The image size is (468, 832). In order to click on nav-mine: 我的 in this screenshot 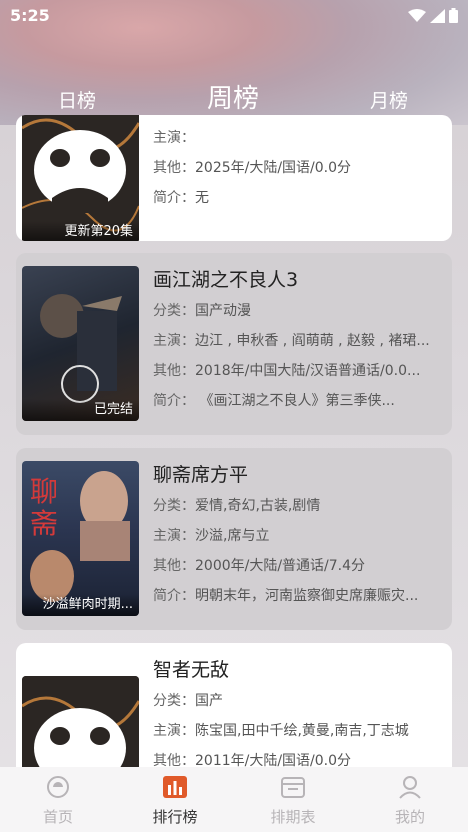, I will do `click(410, 801)`.